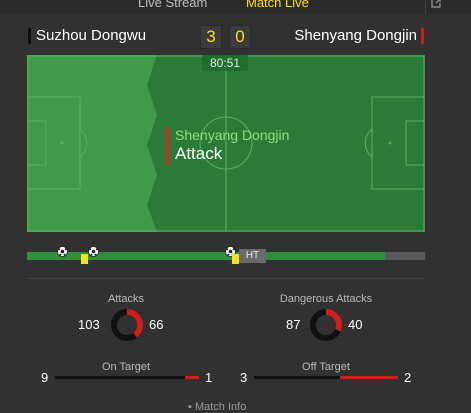 The height and width of the screenshot is (413, 471). I want to click on dangerous-attacks-donut, so click(326, 325).